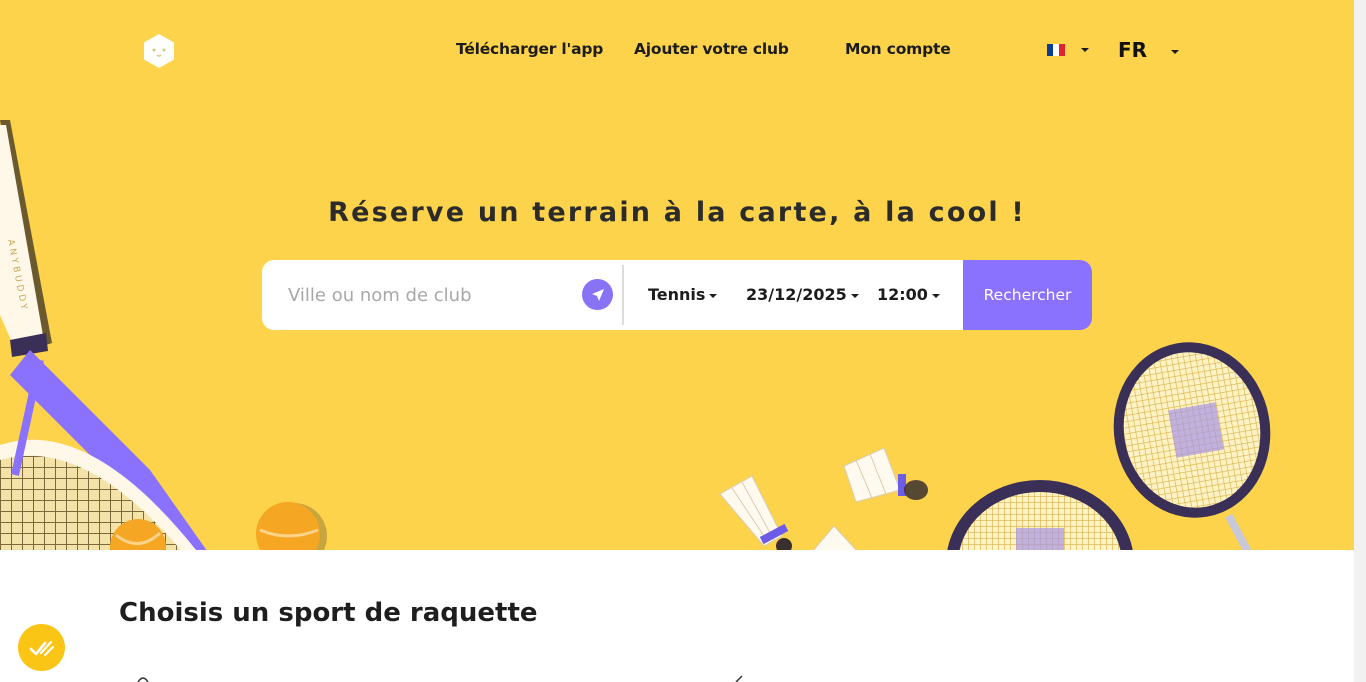 The width and height of the screenshot is (1366, 682). I want to click on date-dropdown-value: 23/12/2025, so click(796, 294).